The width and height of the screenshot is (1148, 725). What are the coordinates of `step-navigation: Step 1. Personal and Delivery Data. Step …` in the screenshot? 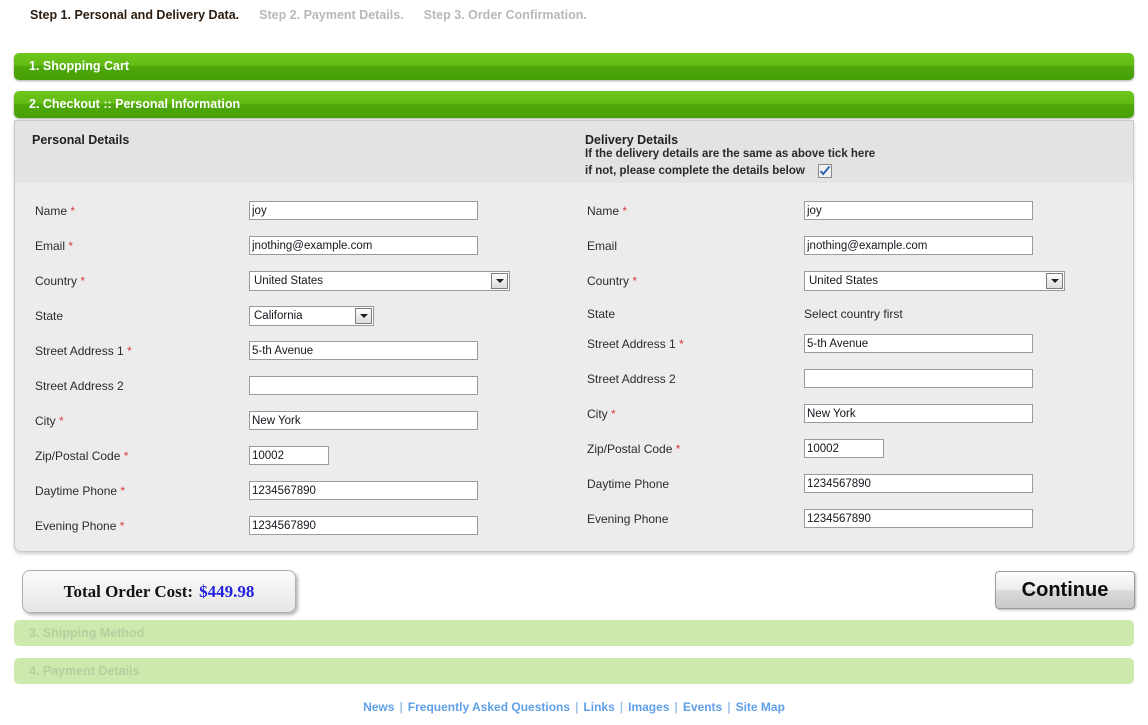 It's located at (308, 15).